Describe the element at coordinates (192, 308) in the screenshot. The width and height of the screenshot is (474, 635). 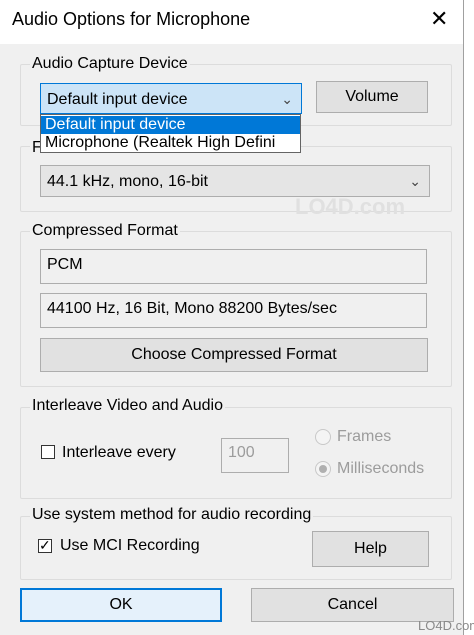
I see `format-details-value: 44100 Hz, 16 Bit, Mono 88200 Bytes/sec` at that location.